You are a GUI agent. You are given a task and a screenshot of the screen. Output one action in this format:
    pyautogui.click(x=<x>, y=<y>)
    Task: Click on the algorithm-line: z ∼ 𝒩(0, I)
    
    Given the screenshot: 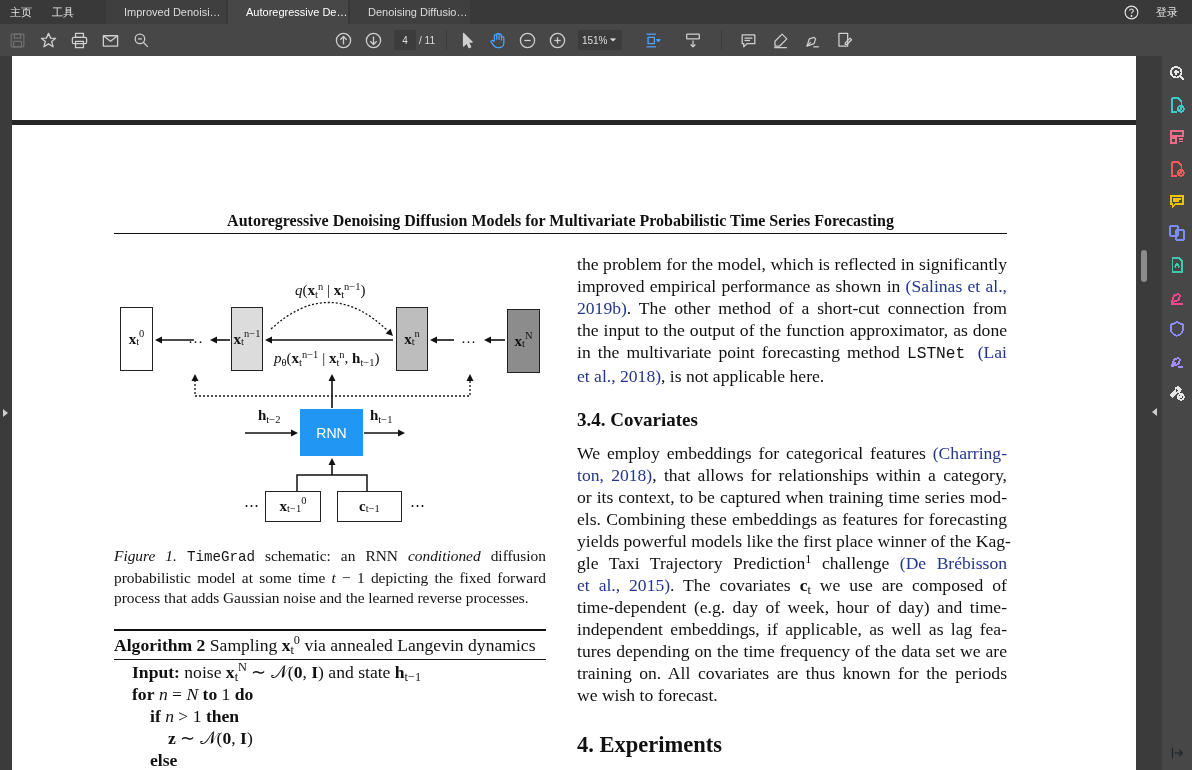 What is the action you would take?
    pyautogui.click(x=211, y=737)
    